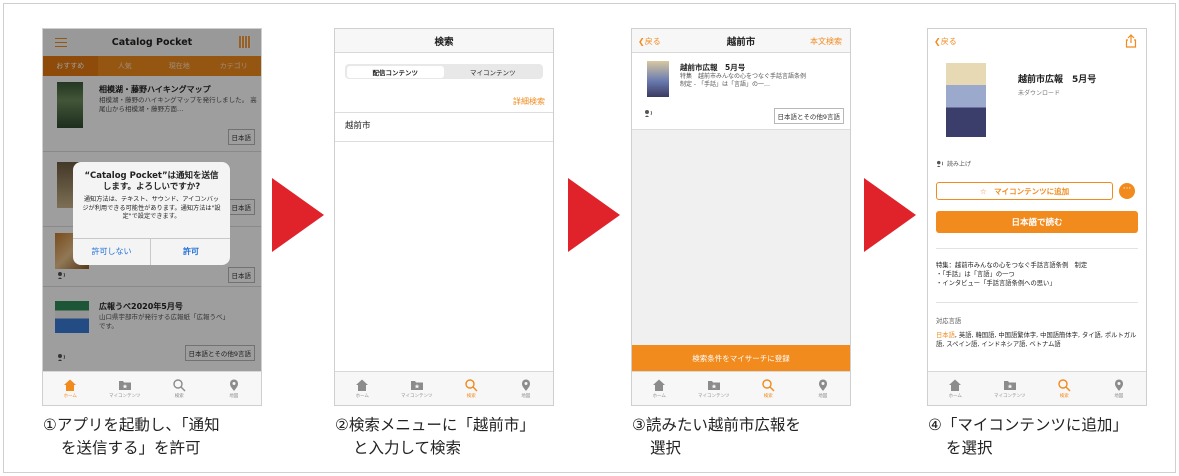  I want to click on result-title: 越前市広報 5月号, so click(713, 67).